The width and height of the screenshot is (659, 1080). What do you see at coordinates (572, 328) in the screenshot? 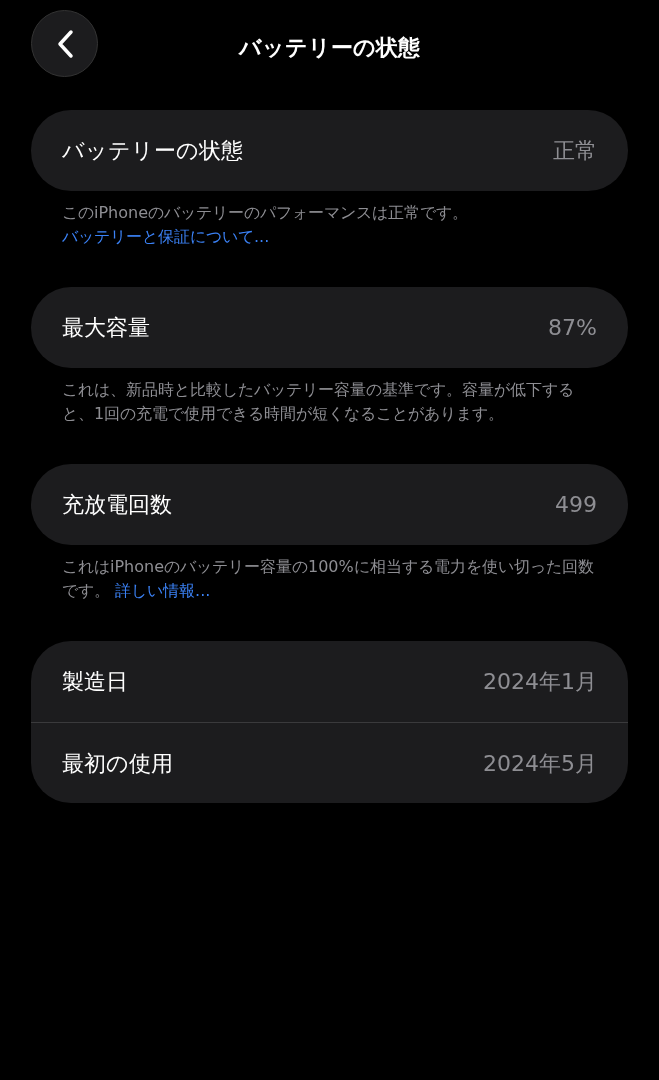
I see `row-value: 87%` at bounding box center [572, 328].